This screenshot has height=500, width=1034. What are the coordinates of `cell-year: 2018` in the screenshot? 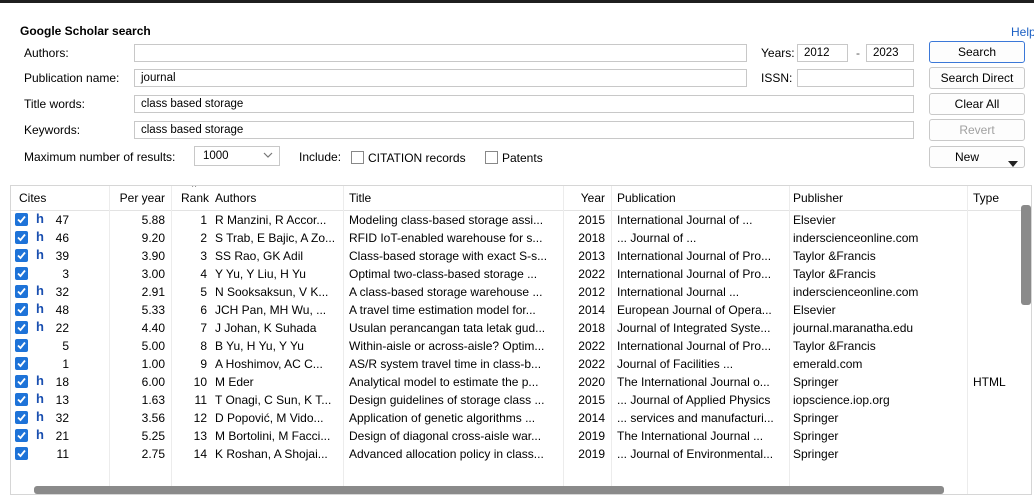 It's located at (591, 328).